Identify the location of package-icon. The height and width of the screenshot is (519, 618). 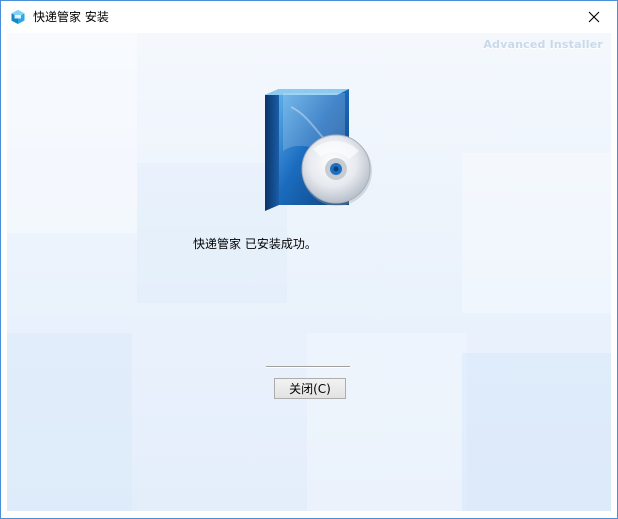
(18, 17).